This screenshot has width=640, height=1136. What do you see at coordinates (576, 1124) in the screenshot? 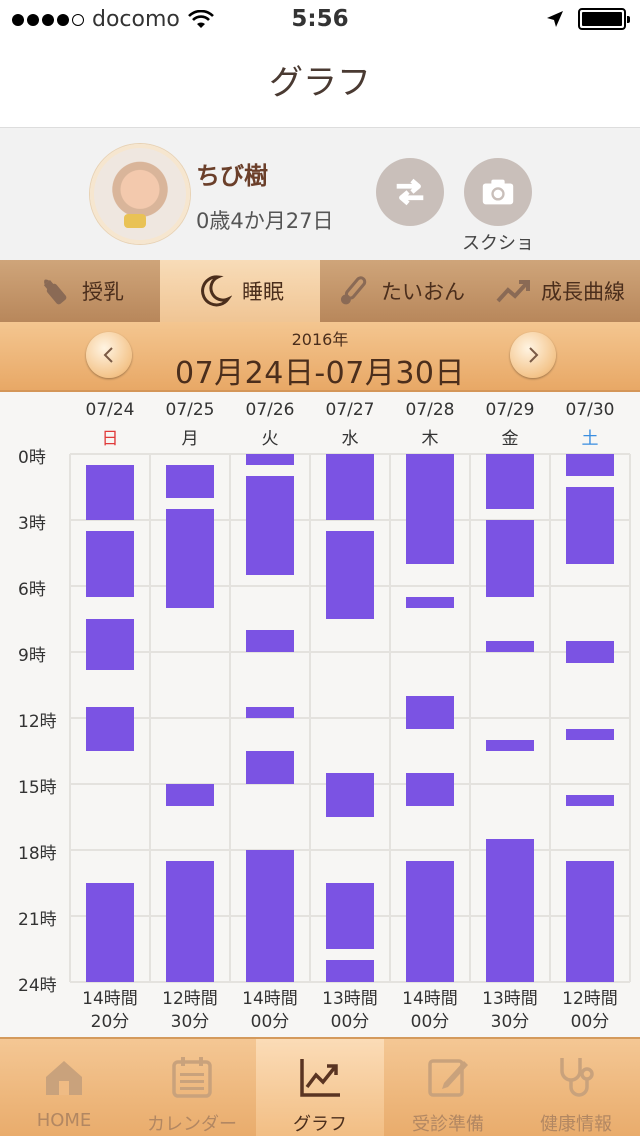
I see `bottom-tab-health-info-label: 健康情報` at bounding box center [576, 1124].